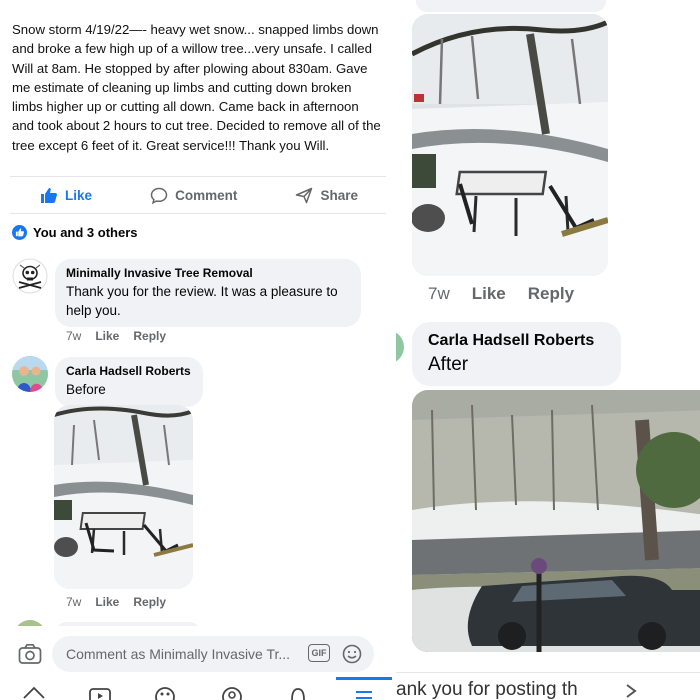 This screenshot has height=700, width=700. I want to click on emoji-icon, so click(352, 654).